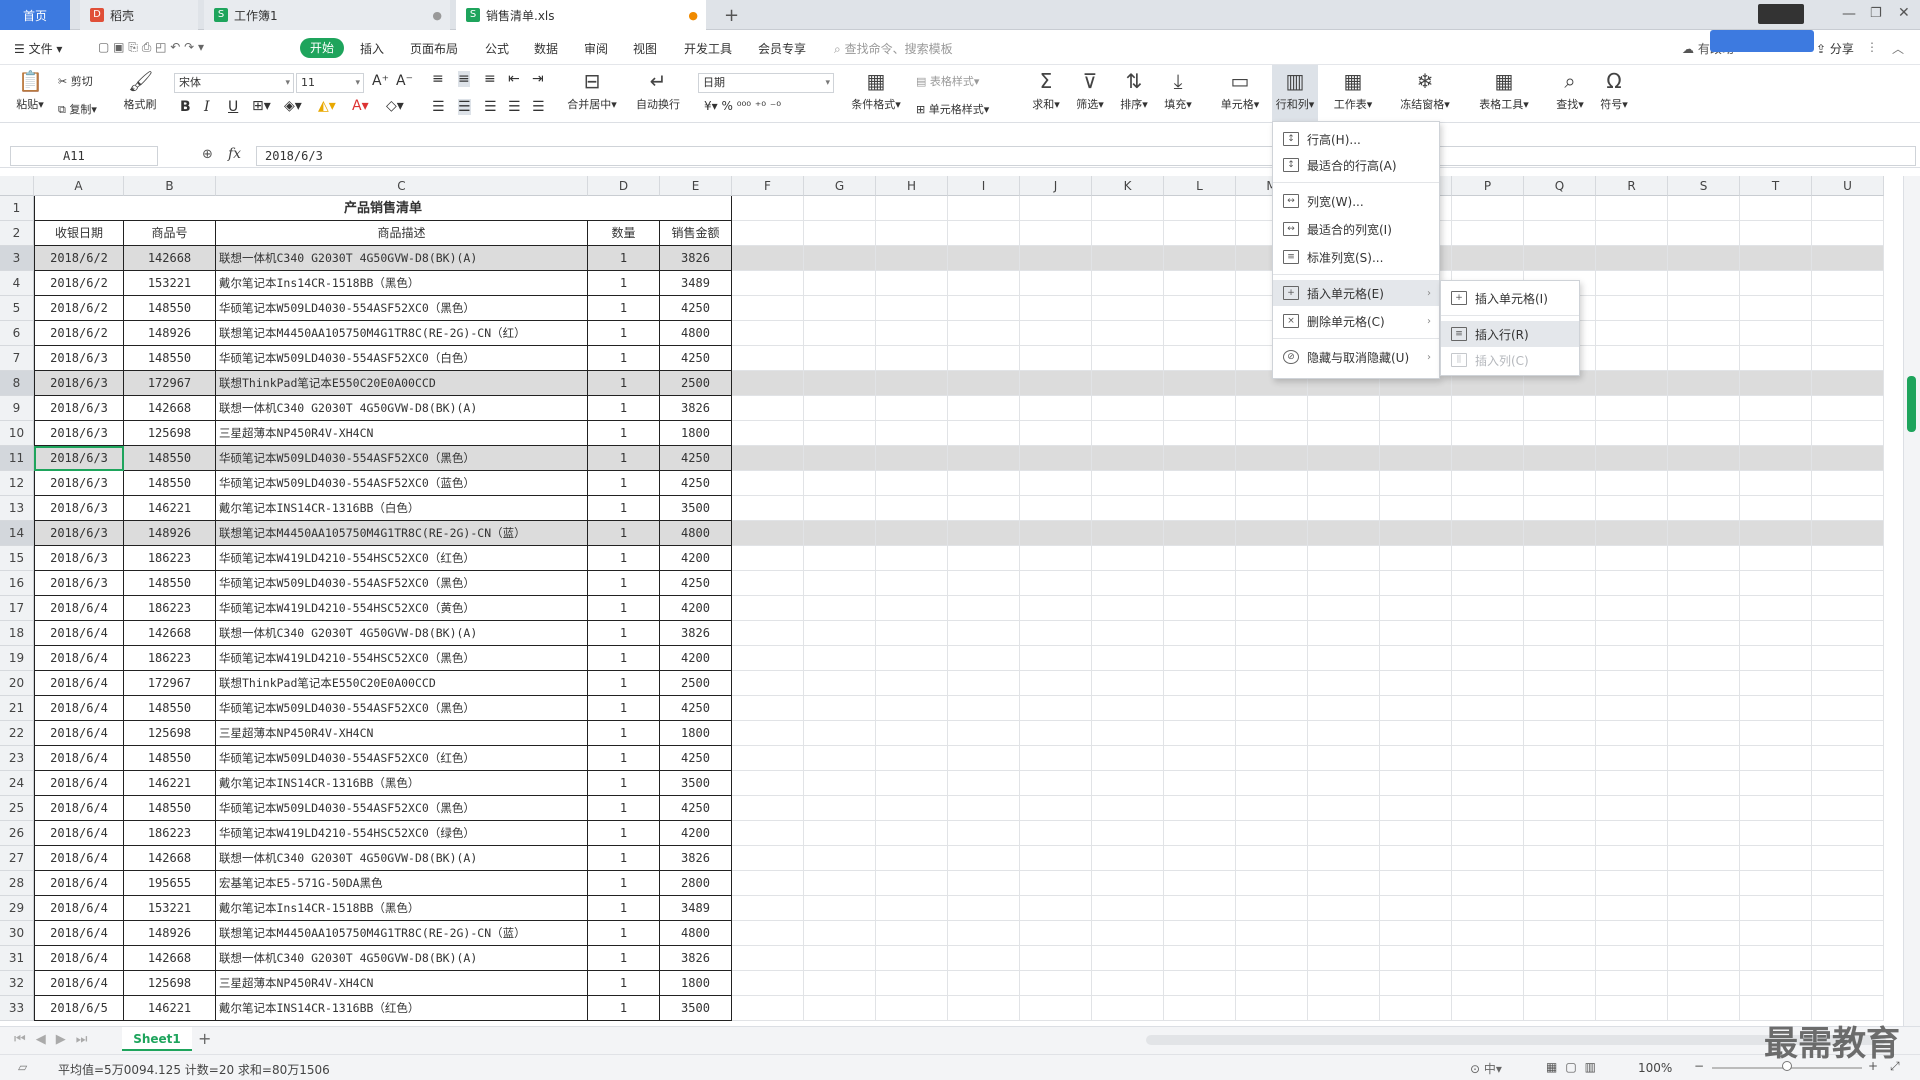  I want to click on row-header: 21, so click(17, 708).